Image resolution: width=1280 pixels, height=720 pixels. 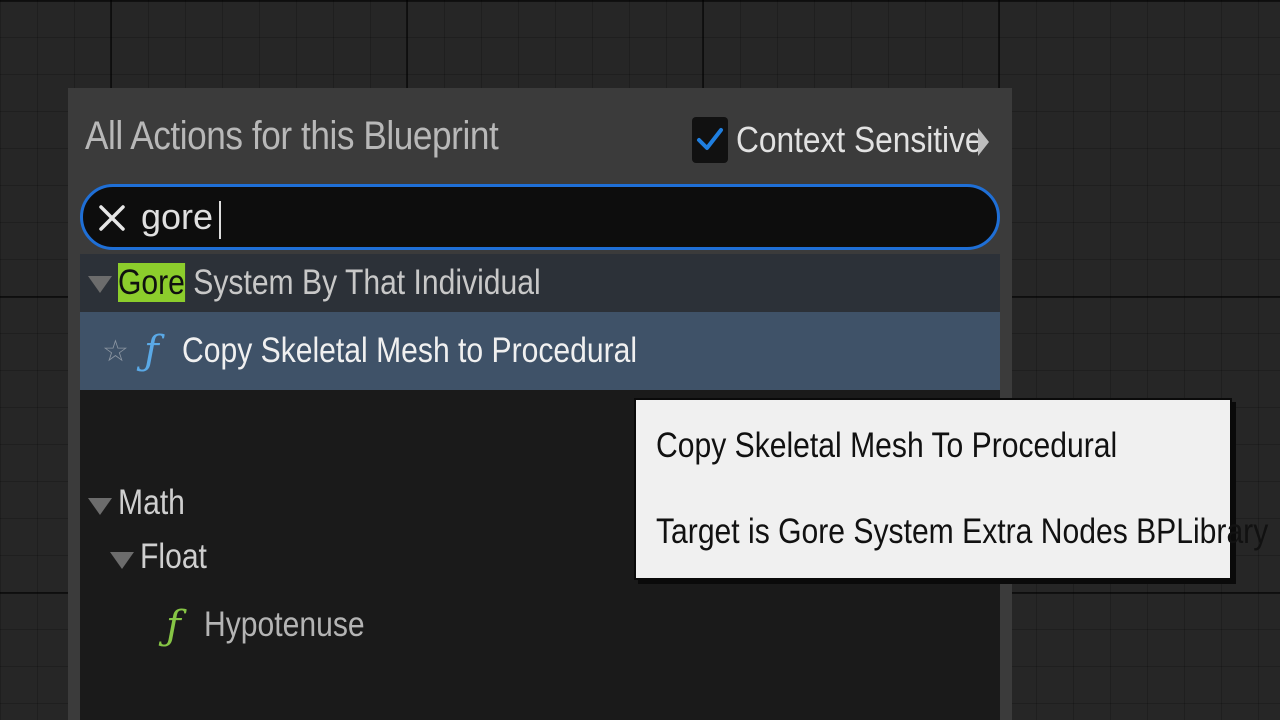 I want to click on text-caret, so click(x=220, y=220).